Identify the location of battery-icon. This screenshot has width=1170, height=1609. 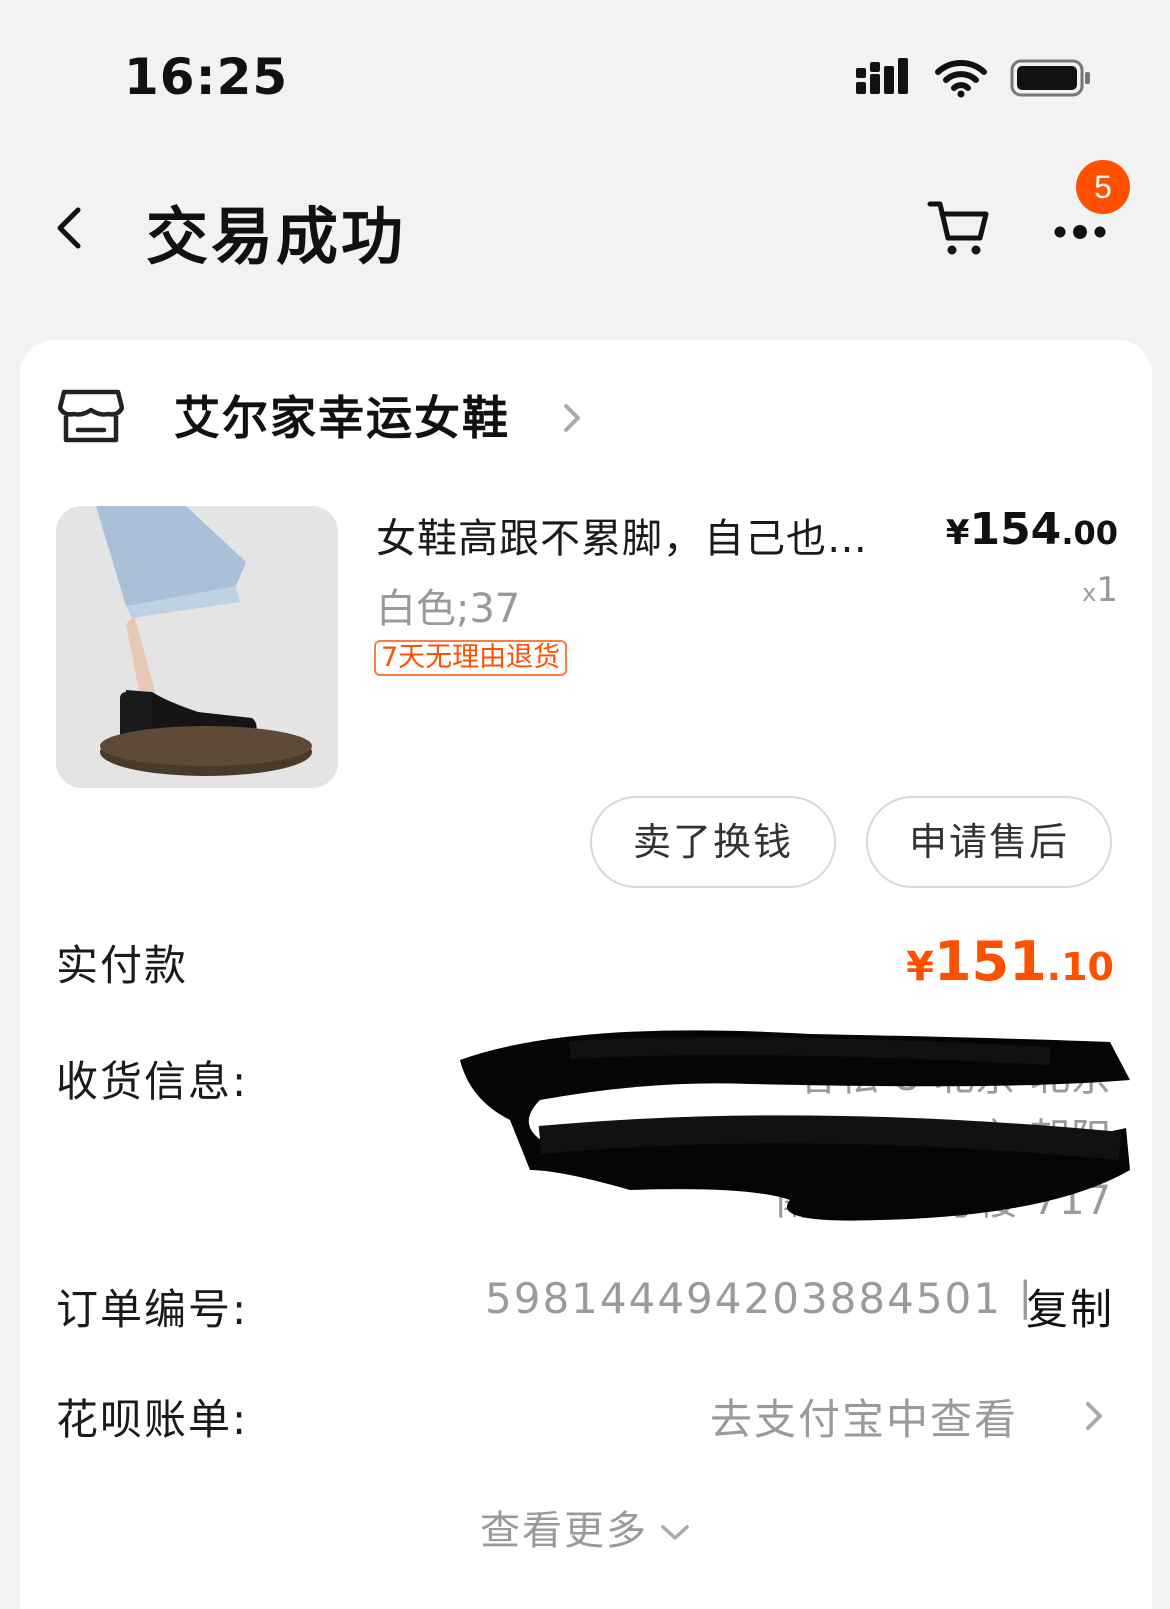
(1050, 78).